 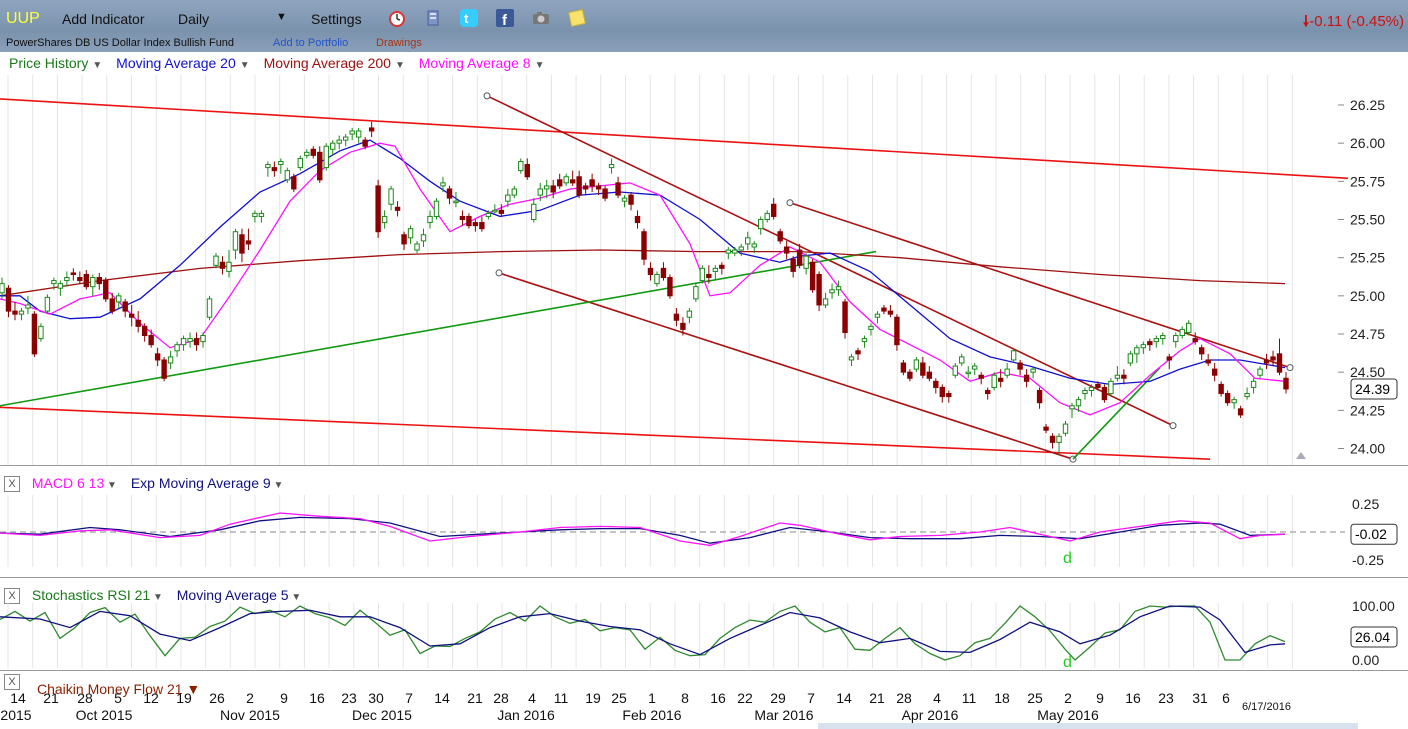 I want to click on alarm-clock-icon, so click(x=397, y=18).